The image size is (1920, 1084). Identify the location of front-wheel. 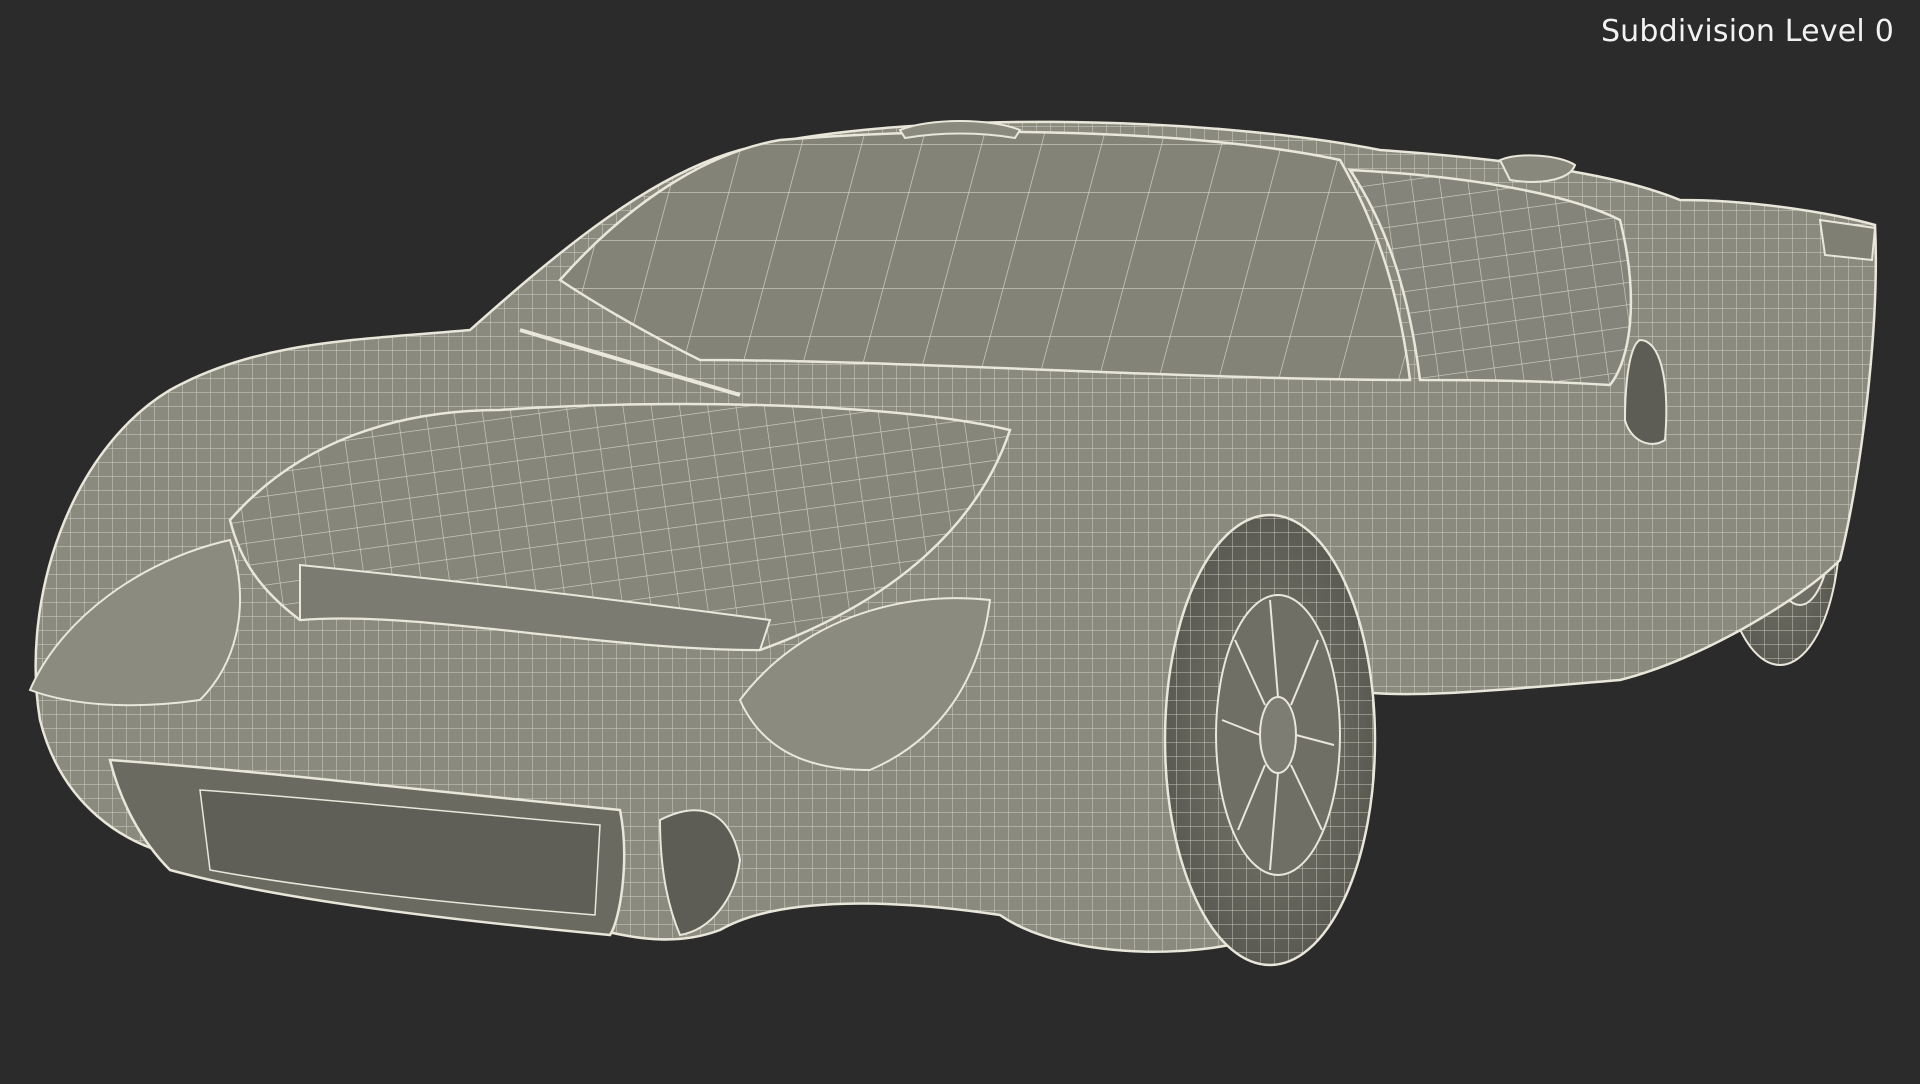
(1270, 740).